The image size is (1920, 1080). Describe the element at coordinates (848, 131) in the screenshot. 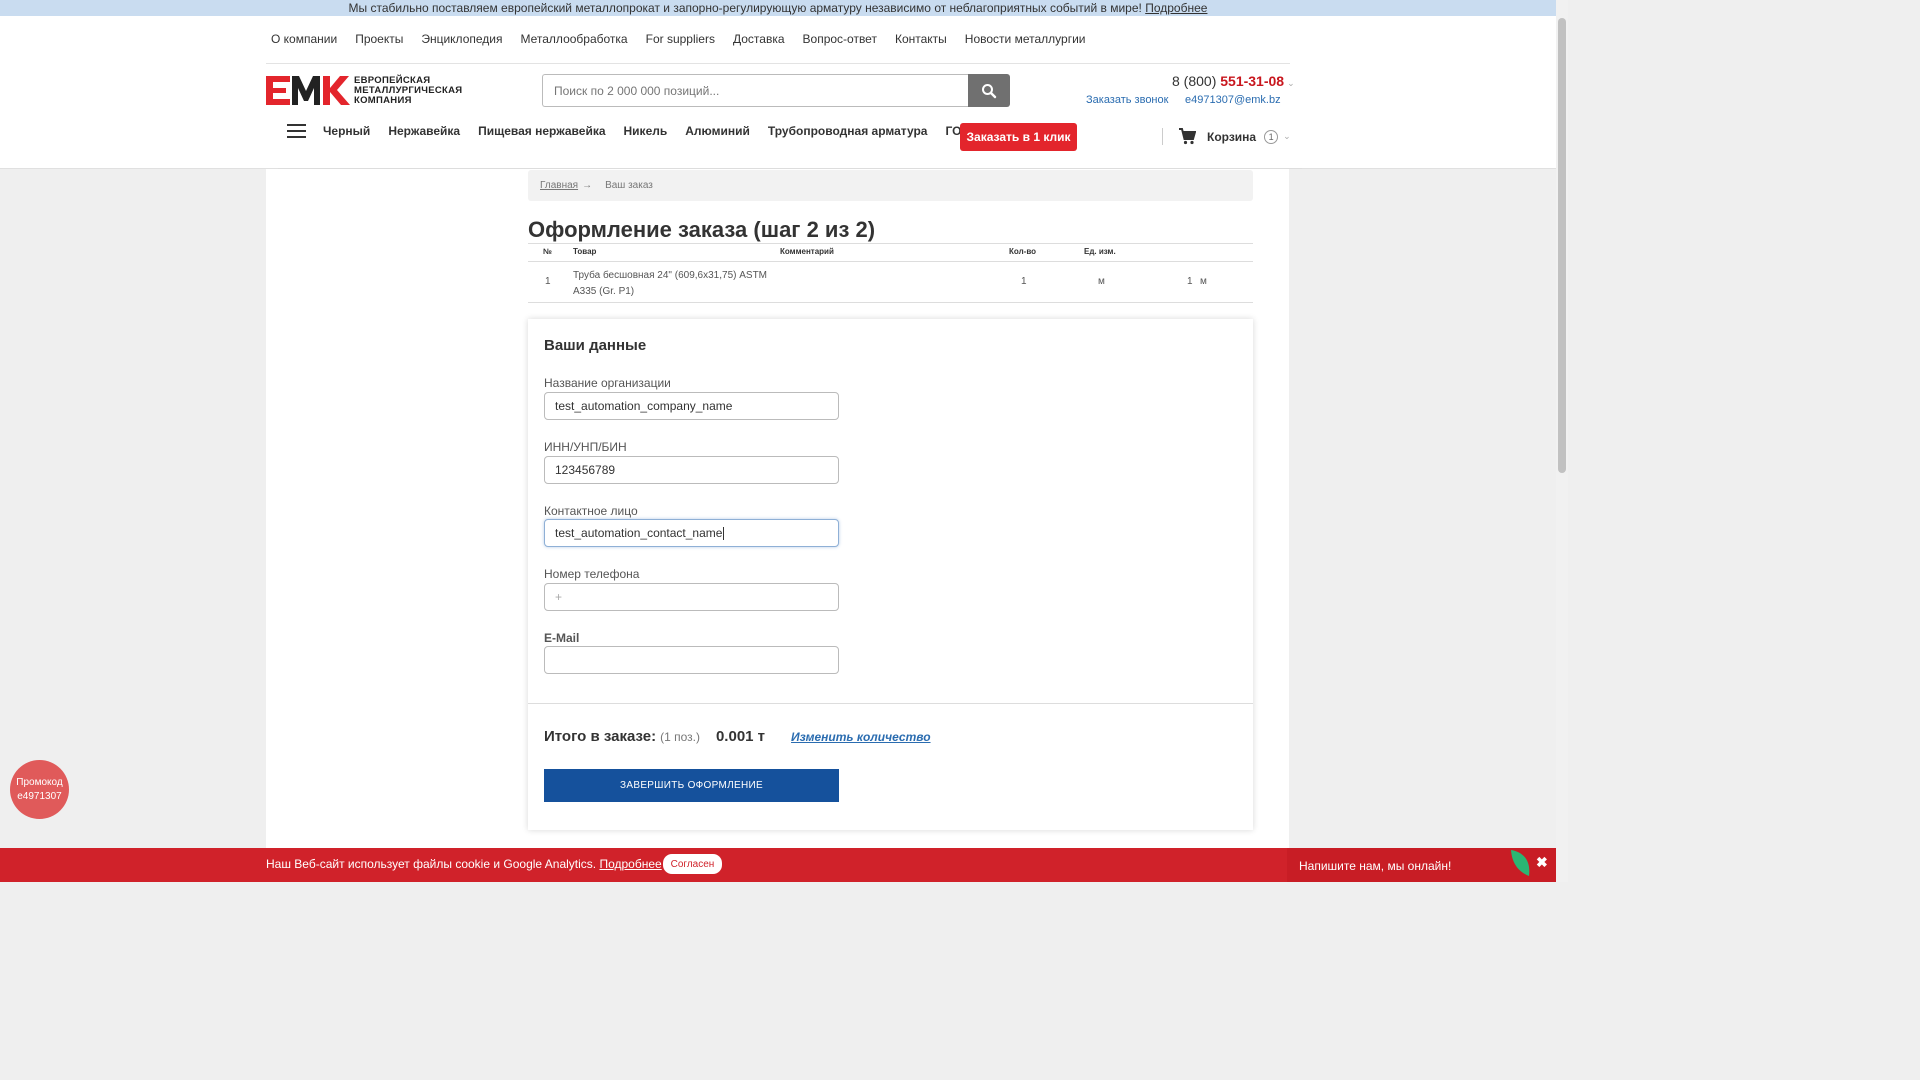

I see `category-pipeline-fittings: Трубопроводная арматура` at that location.